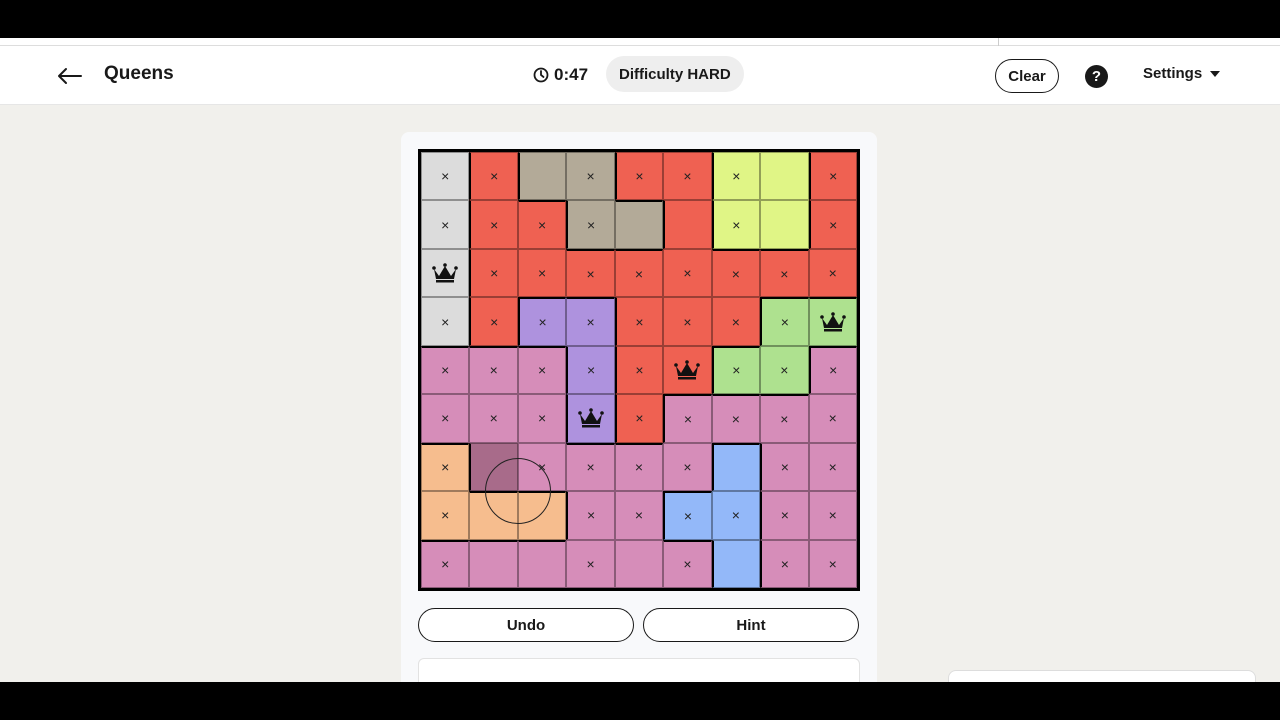 Image resolution: width=1280 pixels, height=720 pixels. Describe the element at coordinates (751, 625) in the screenshot. I see `hint-button: Hint` at that location.